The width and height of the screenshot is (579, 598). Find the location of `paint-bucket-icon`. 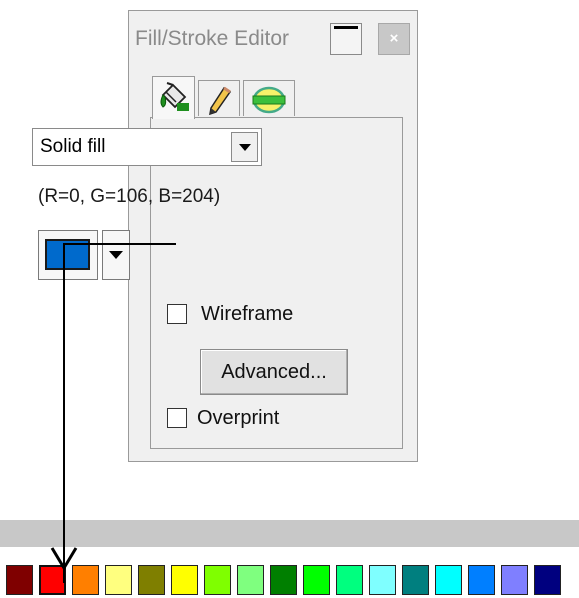

paint-bucket-icon is located at coordinates (174, 96).